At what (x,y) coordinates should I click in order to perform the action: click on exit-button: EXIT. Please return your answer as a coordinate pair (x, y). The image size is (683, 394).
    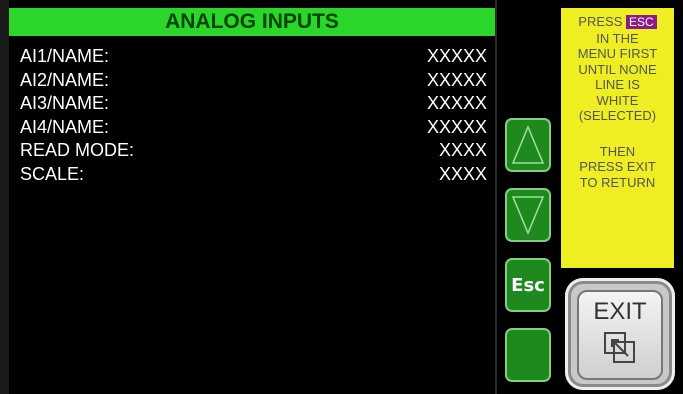
    Looking at the image, I should click on (620, 335).